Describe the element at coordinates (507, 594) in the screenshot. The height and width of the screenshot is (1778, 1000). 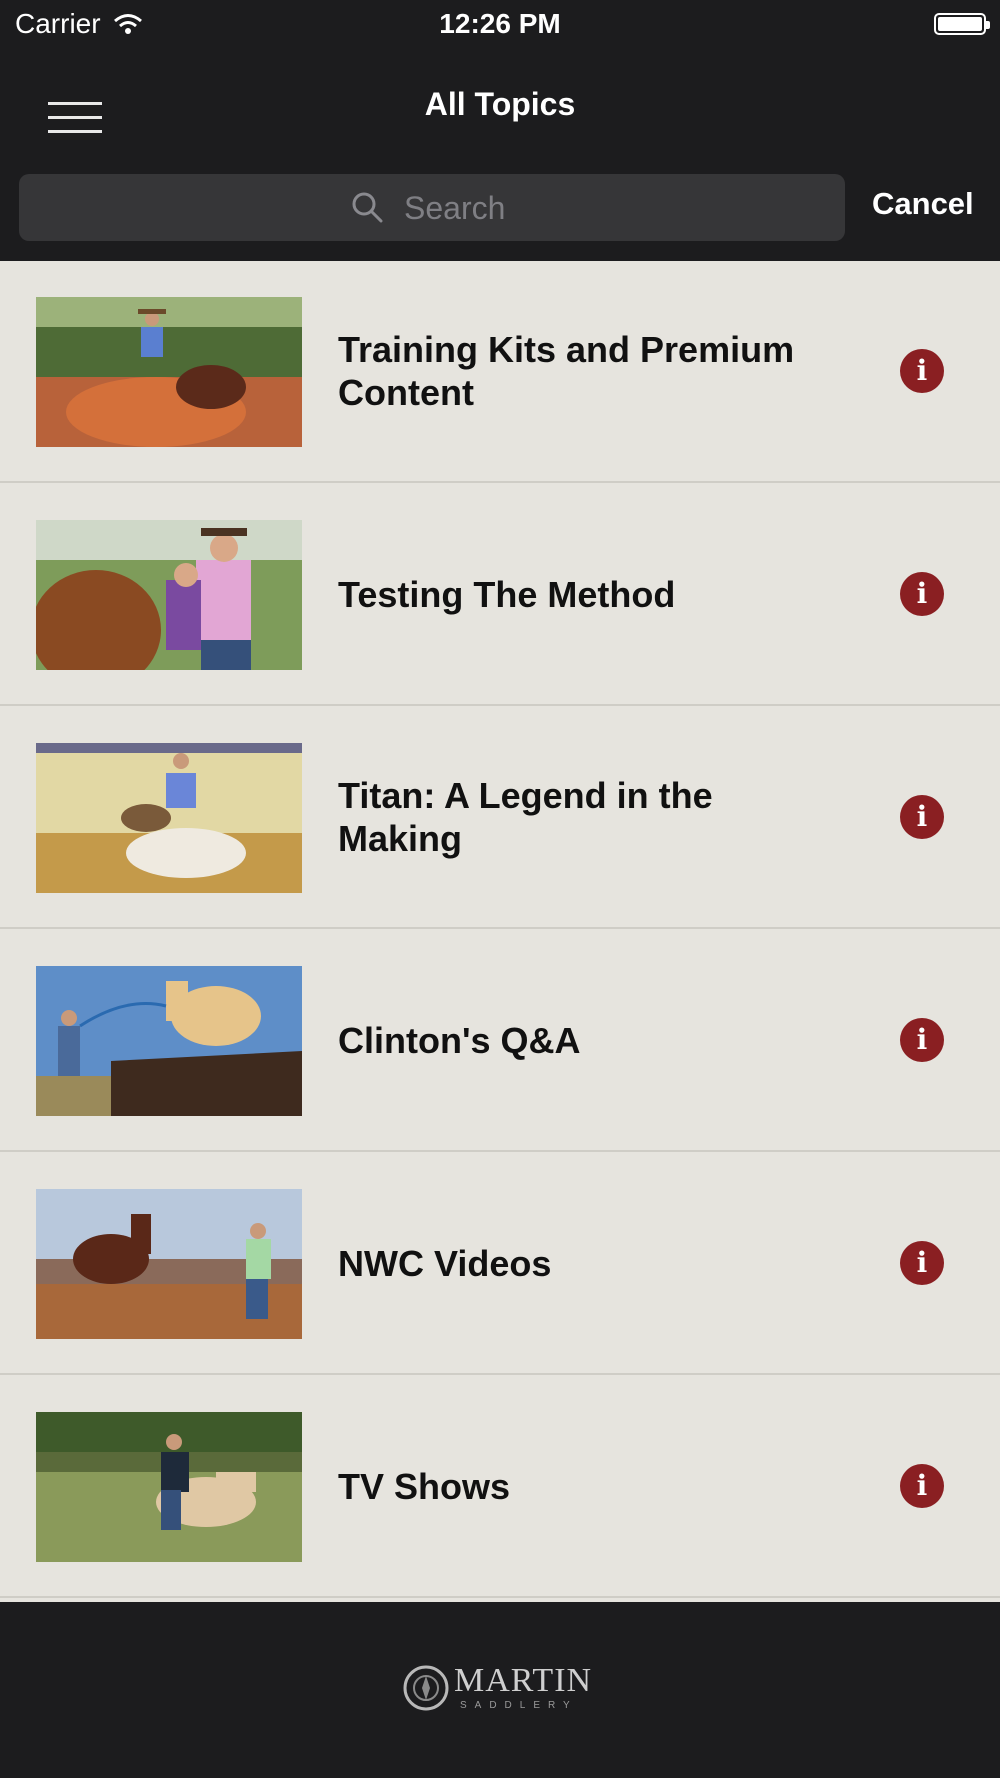
I see `topic-title: Testing The Method` at that location.